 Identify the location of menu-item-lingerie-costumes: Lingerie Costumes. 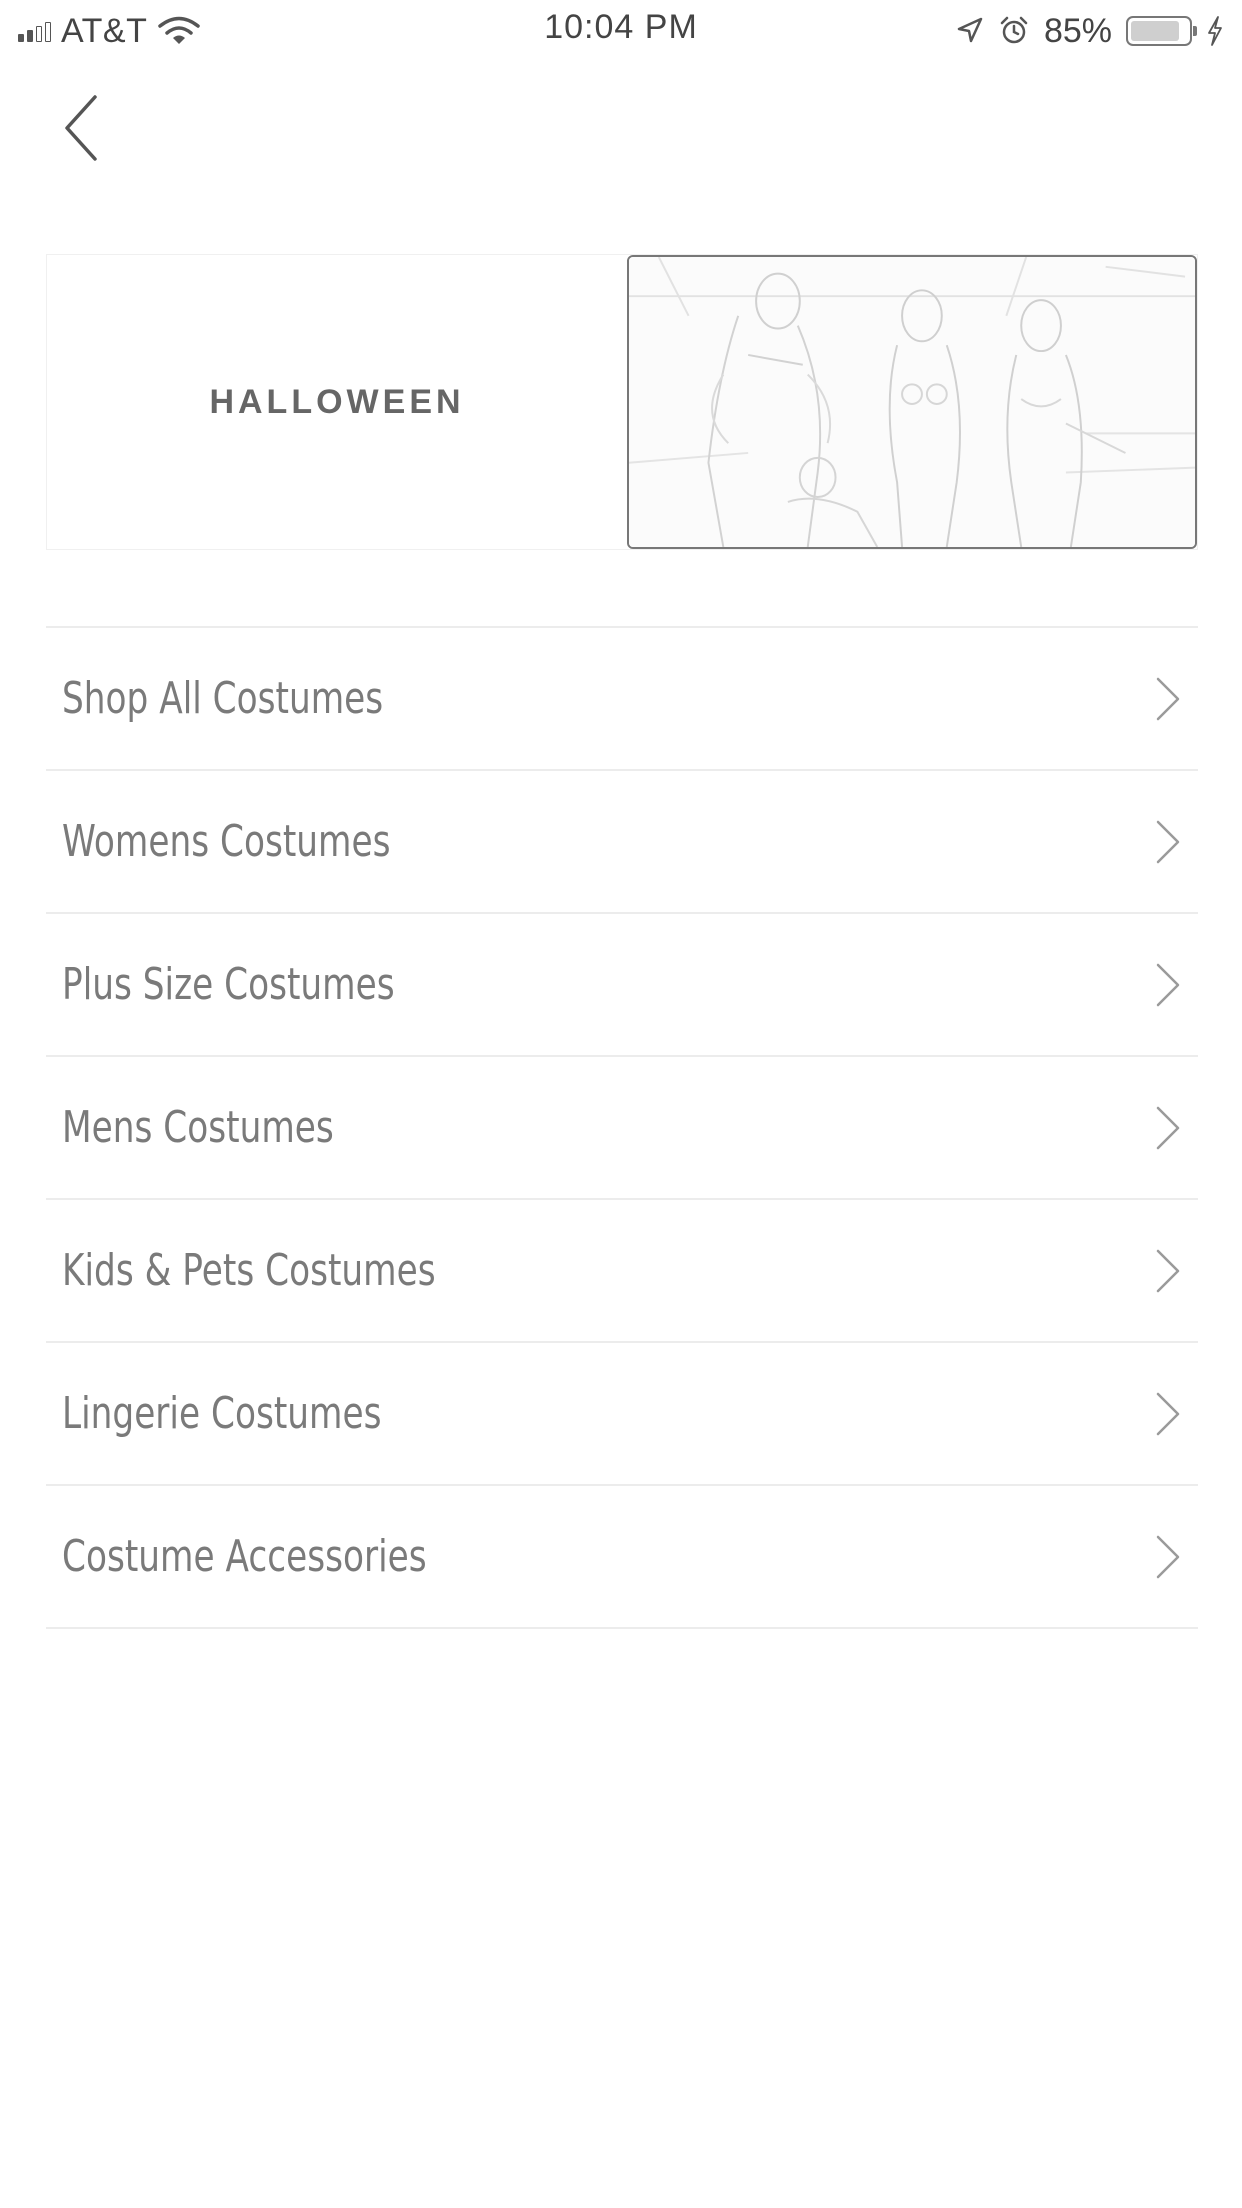
(622, 1414).